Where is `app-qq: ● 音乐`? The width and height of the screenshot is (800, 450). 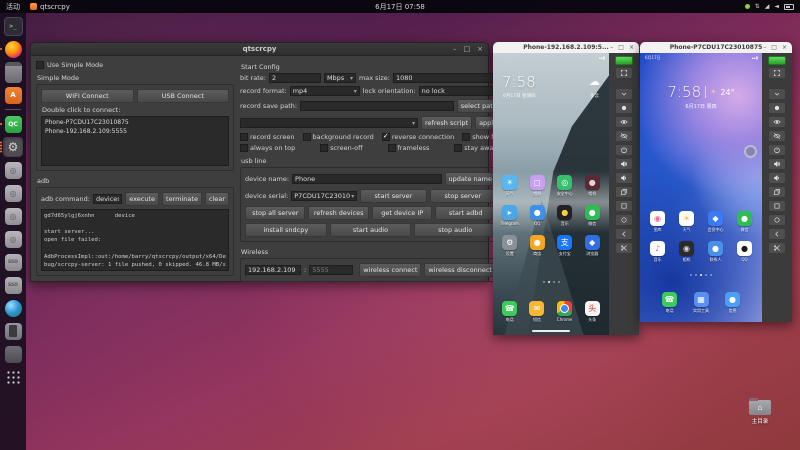
app-qq: ● 音乐 is located at coordinates (565, 216).